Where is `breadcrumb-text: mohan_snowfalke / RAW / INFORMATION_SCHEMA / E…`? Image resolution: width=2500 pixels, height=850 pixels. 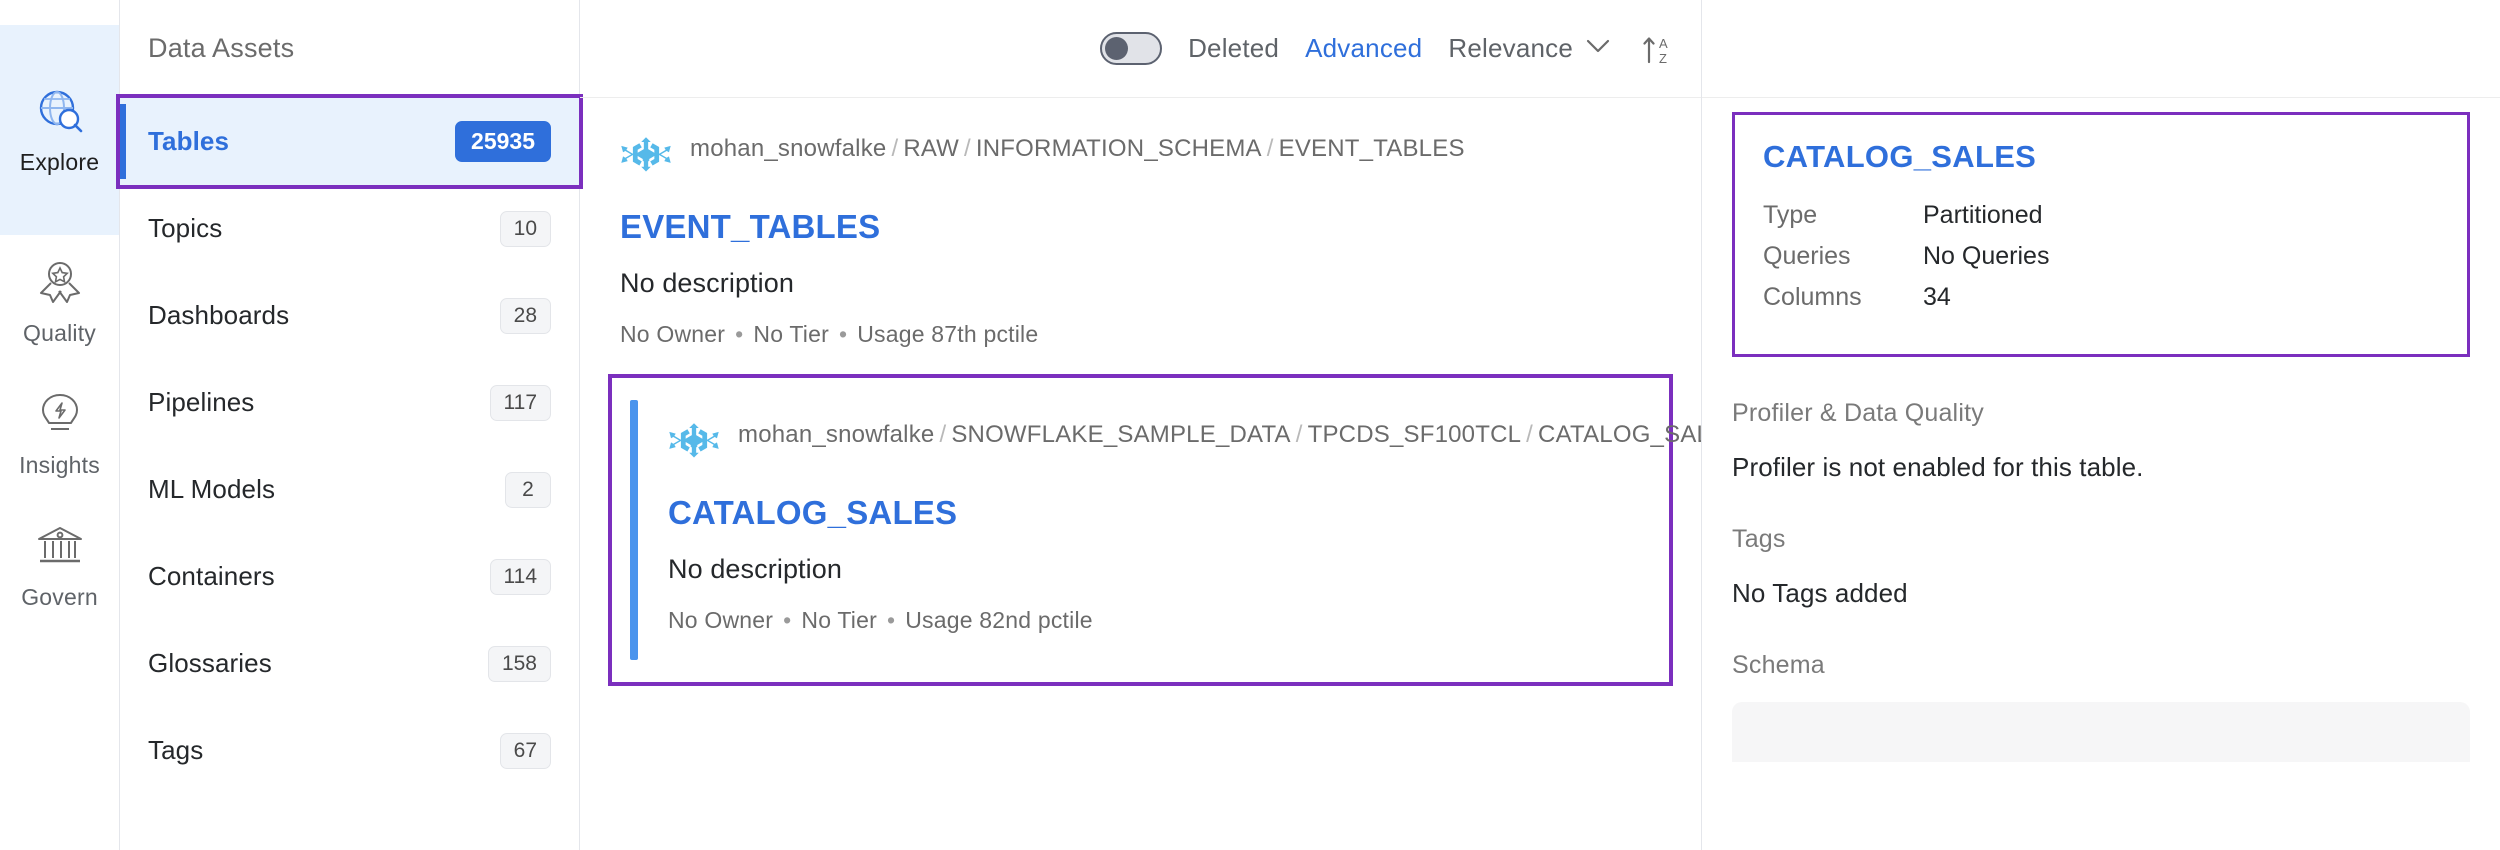
breadcrumb-text: mohan_snowfalke / RAW / INFORMATION_SCHEMA / E… is located at coordinates (1077, 149).